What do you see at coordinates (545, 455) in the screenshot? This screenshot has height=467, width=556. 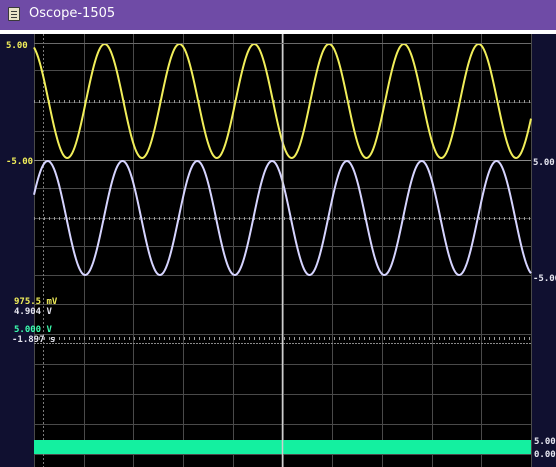 I see `digital-low-label: 0.00` at bounding box center [545, 455].